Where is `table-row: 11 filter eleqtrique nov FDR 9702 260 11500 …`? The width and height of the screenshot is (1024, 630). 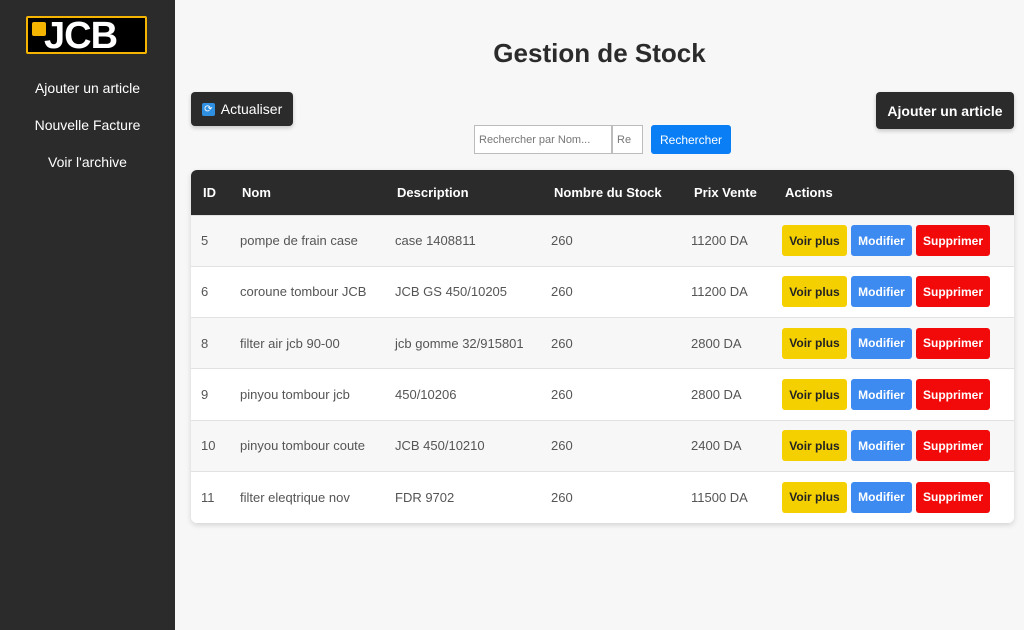 table-row: 11 filter eleqtrique nov FDR 9702 260 11500 … is located at coordinates (602, 497).